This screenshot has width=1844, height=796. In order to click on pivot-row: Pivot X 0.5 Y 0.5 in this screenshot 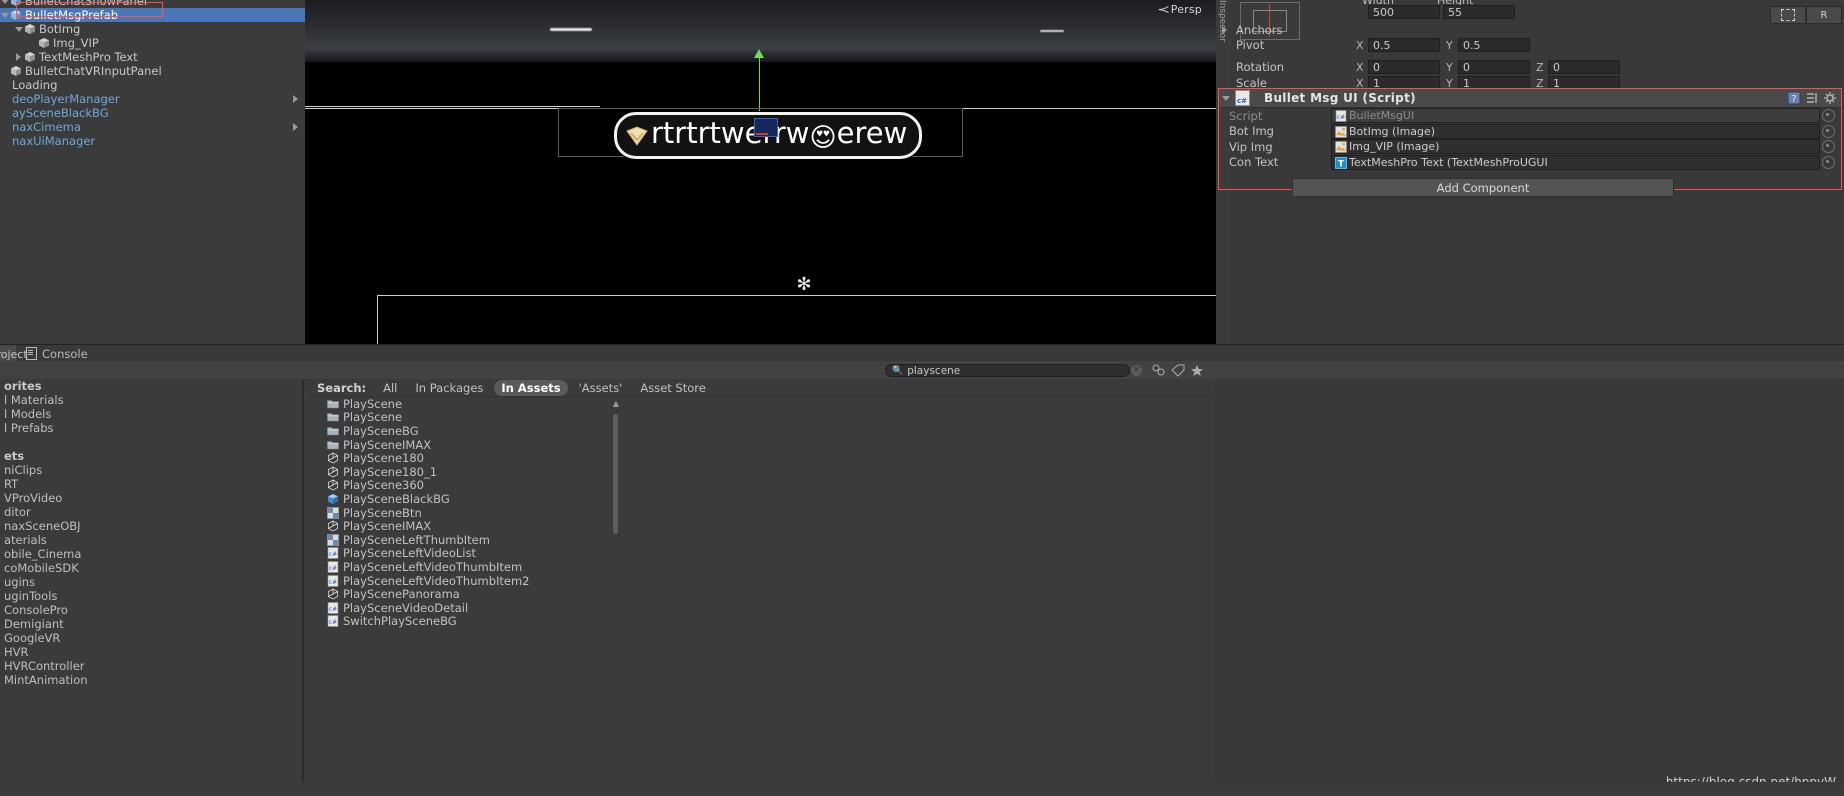, I will do `click(1530, 45)`.